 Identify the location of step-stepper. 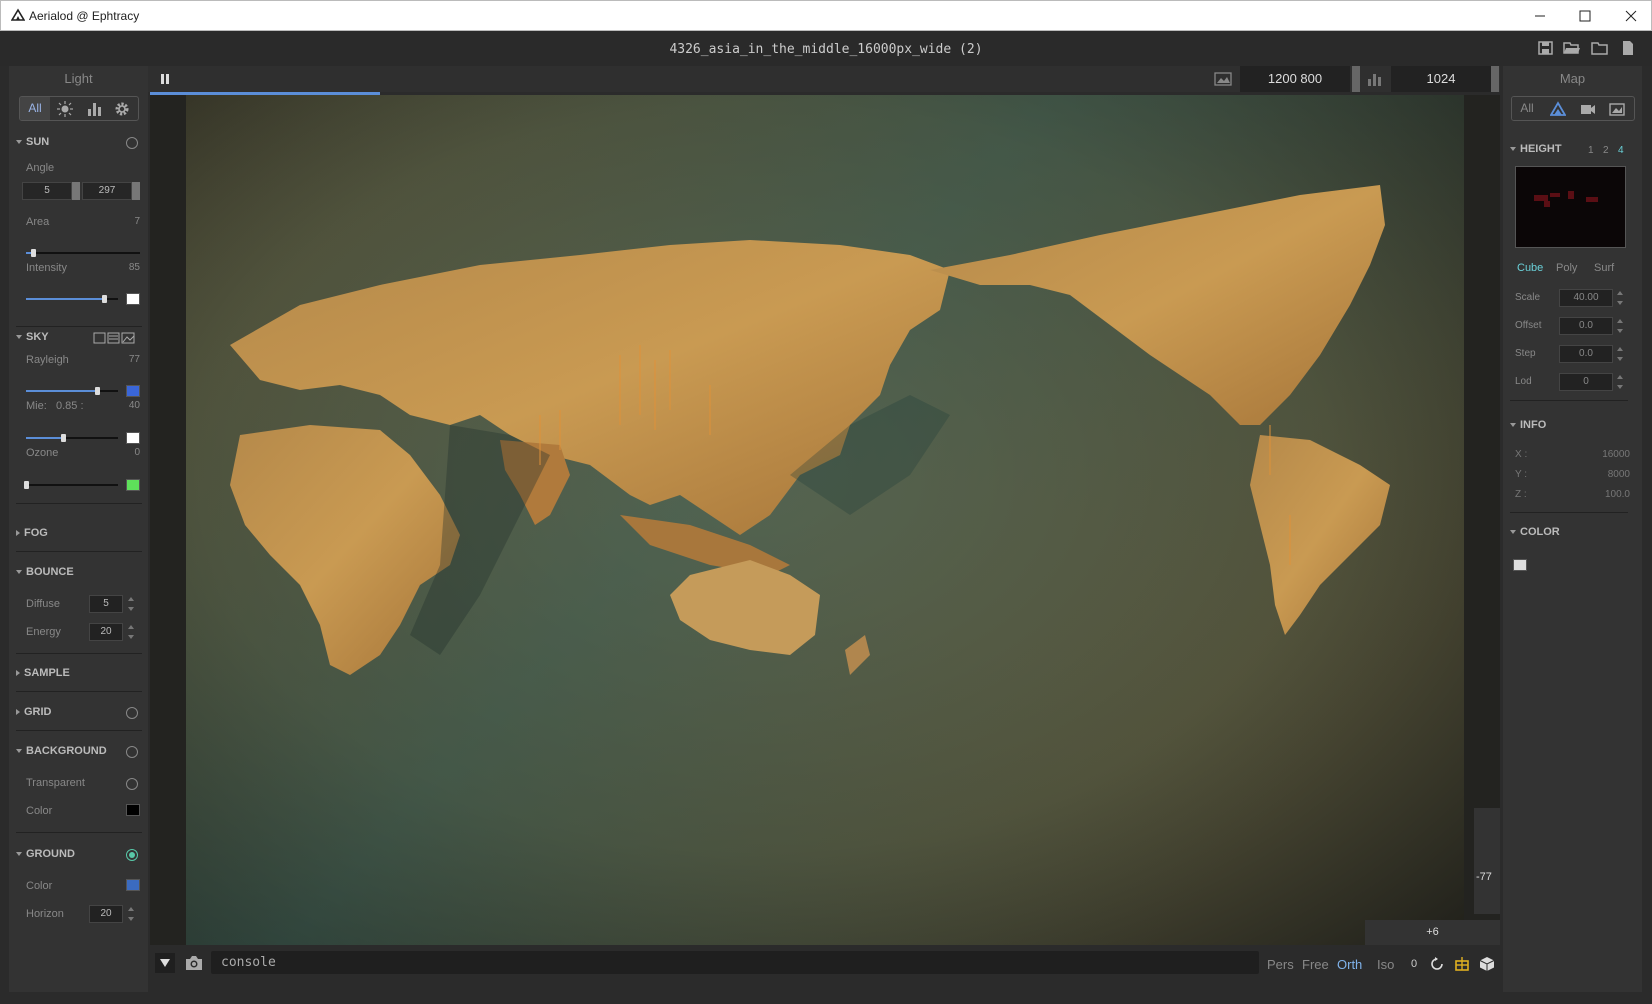
(1620, 354).